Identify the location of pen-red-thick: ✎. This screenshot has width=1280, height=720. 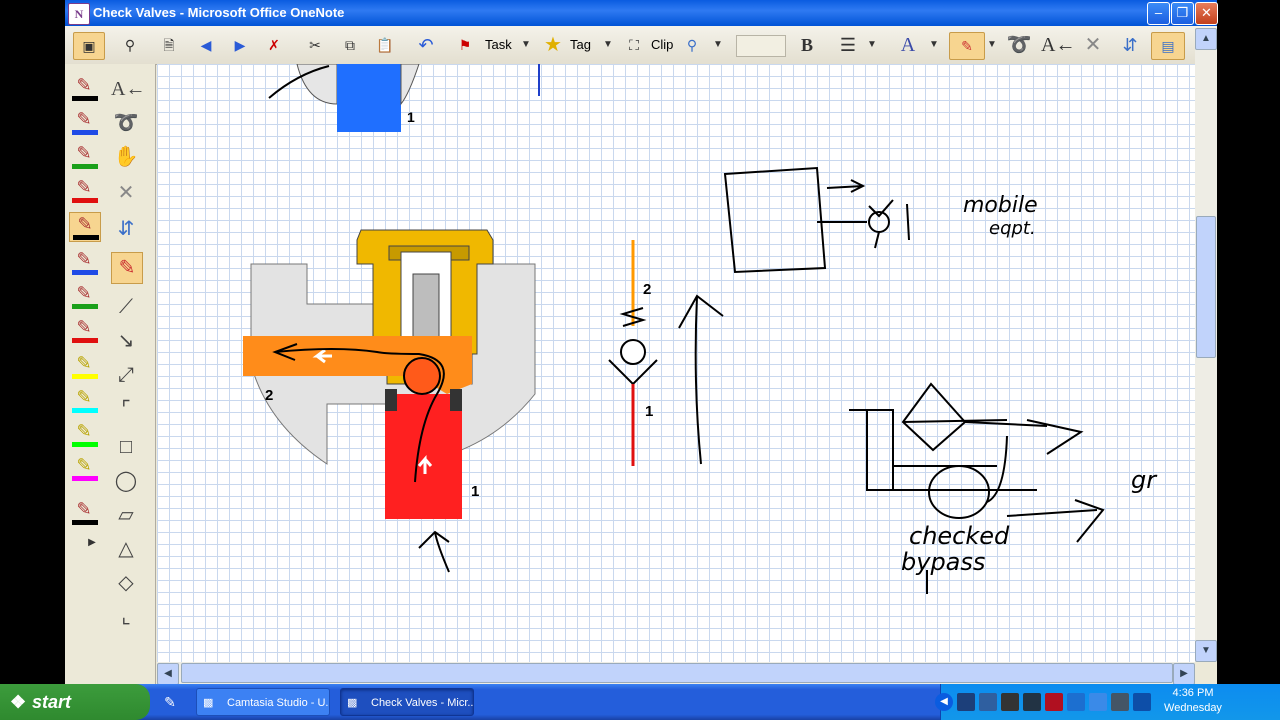
(84, 330).